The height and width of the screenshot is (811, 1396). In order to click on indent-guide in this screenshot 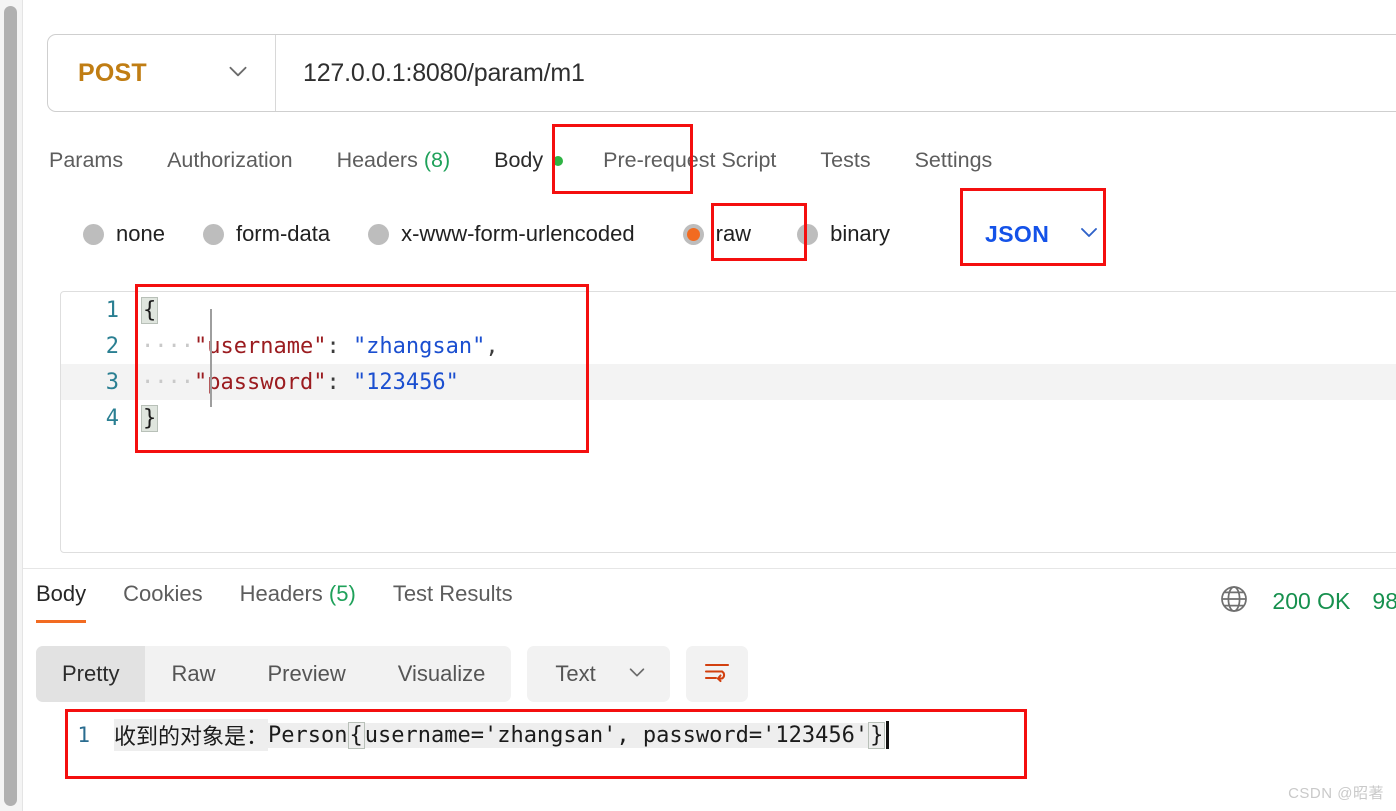, I will do `click(211, 358)`.